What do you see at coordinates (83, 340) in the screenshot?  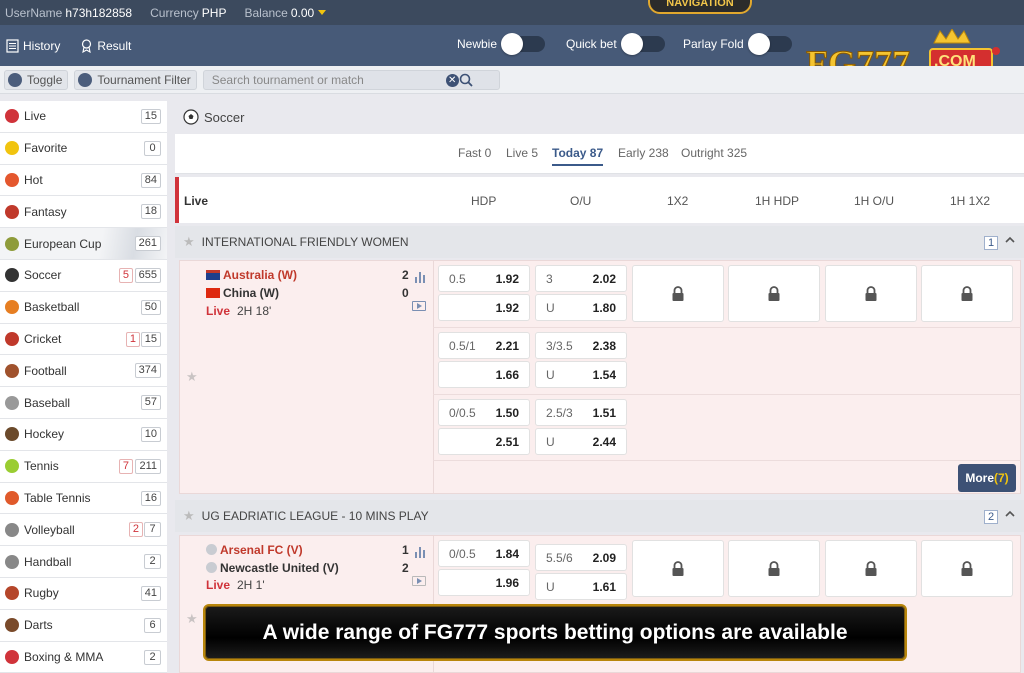 I see `sidebar-item-cricket: Cricket 15 1` at bounding box center [83, 340].